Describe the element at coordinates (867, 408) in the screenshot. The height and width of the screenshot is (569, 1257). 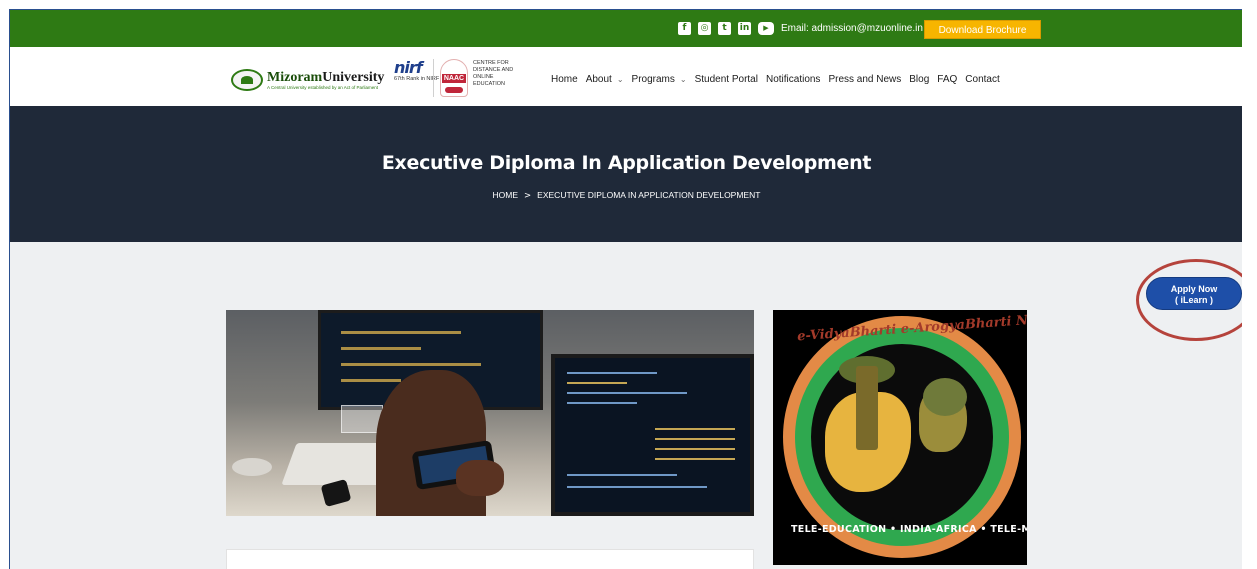
I see `tree-icon` at that location.